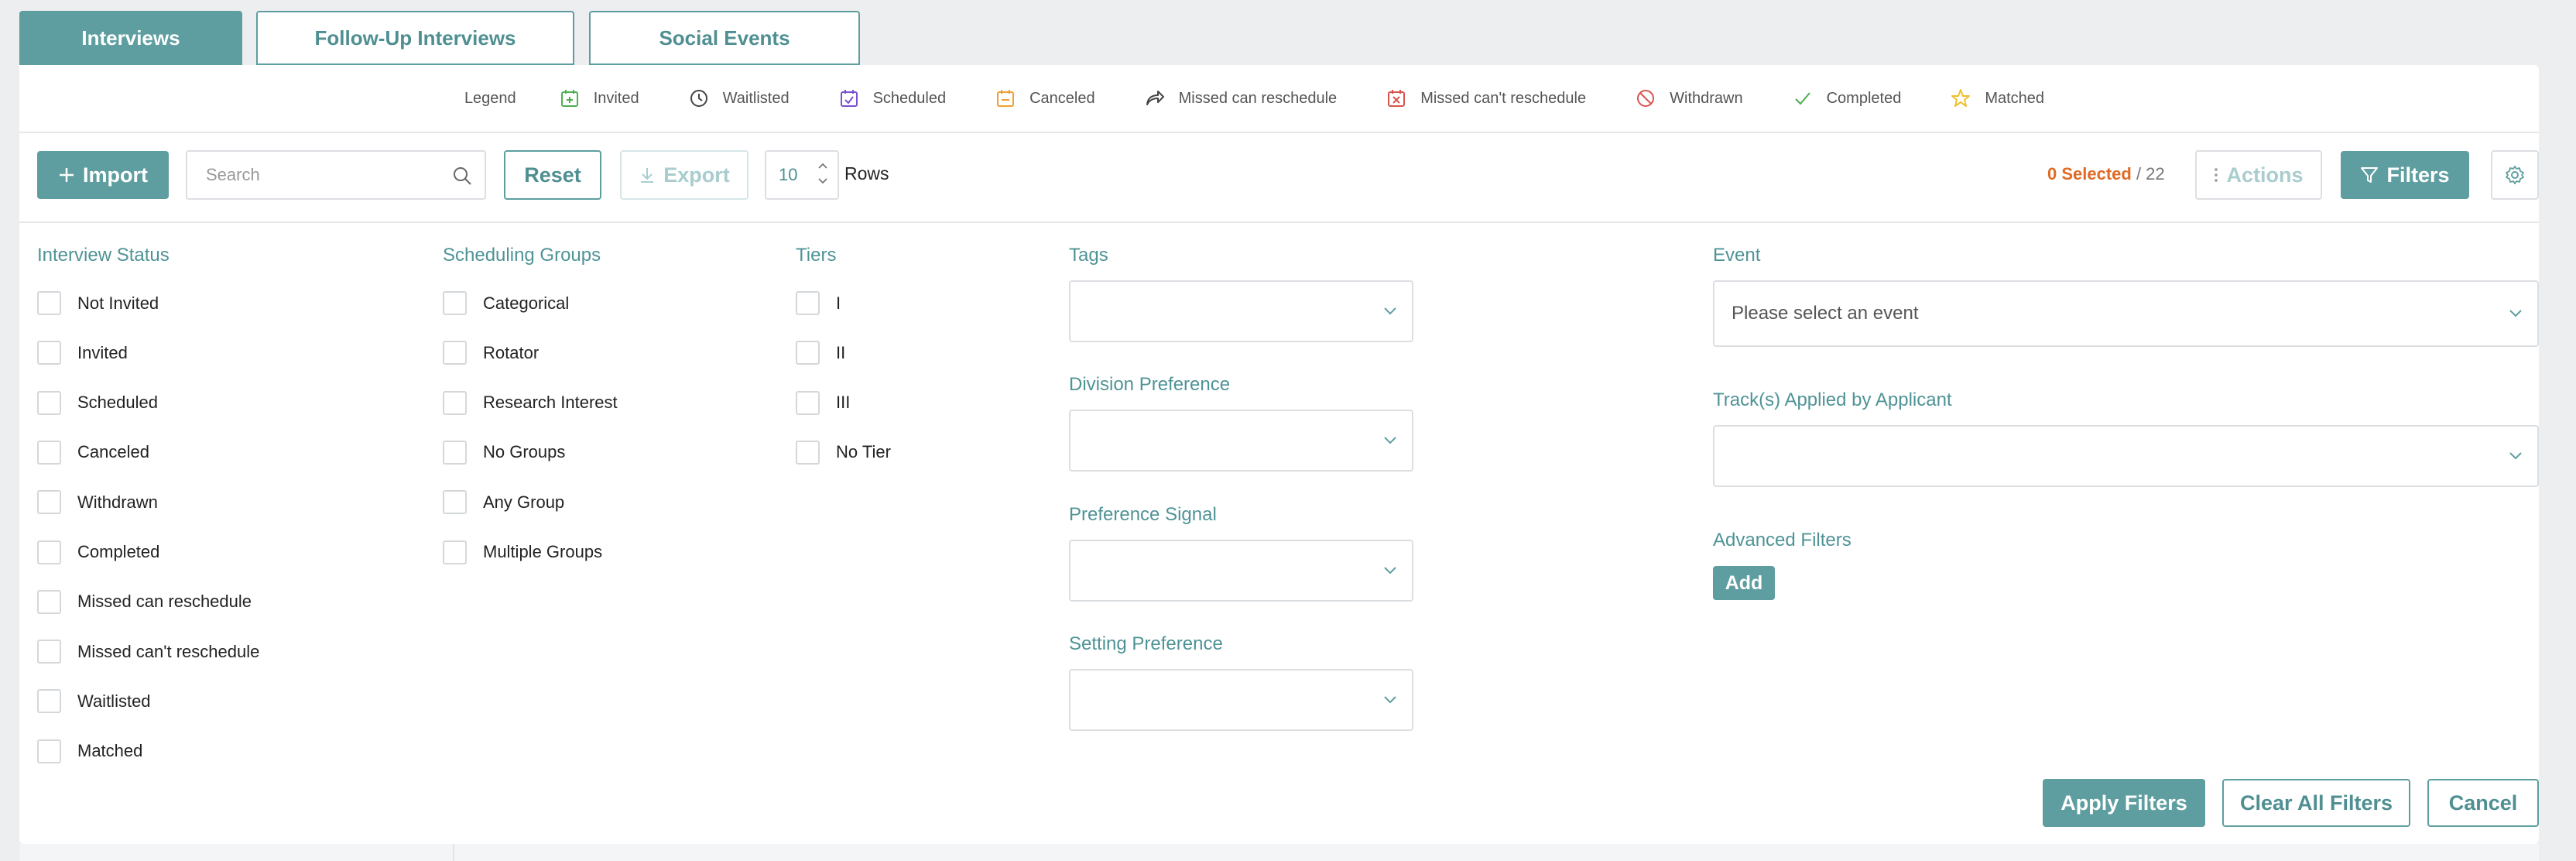  What do you see at coordinates (1707, 98) in the screenshot?
I see `legend-label: Withdrawn` at bounding box center [1707, 98].